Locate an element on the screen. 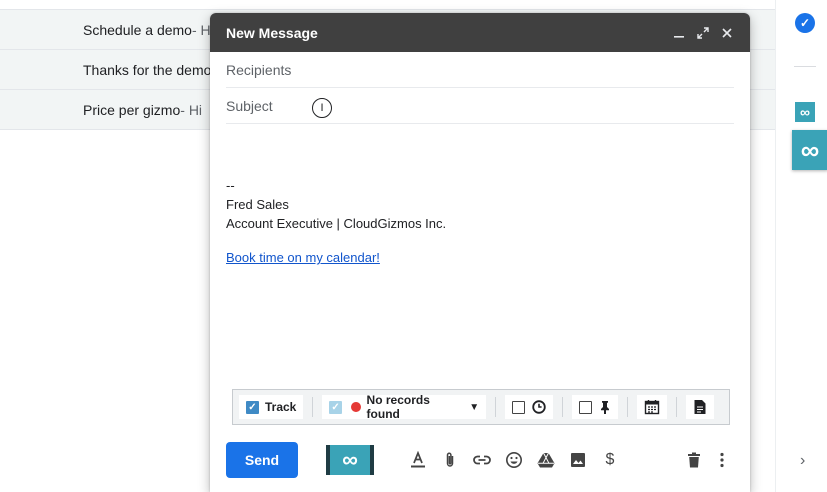 This screenshot has width=827, height=492. reminder-checkbox is located at coordinates (519, 407).